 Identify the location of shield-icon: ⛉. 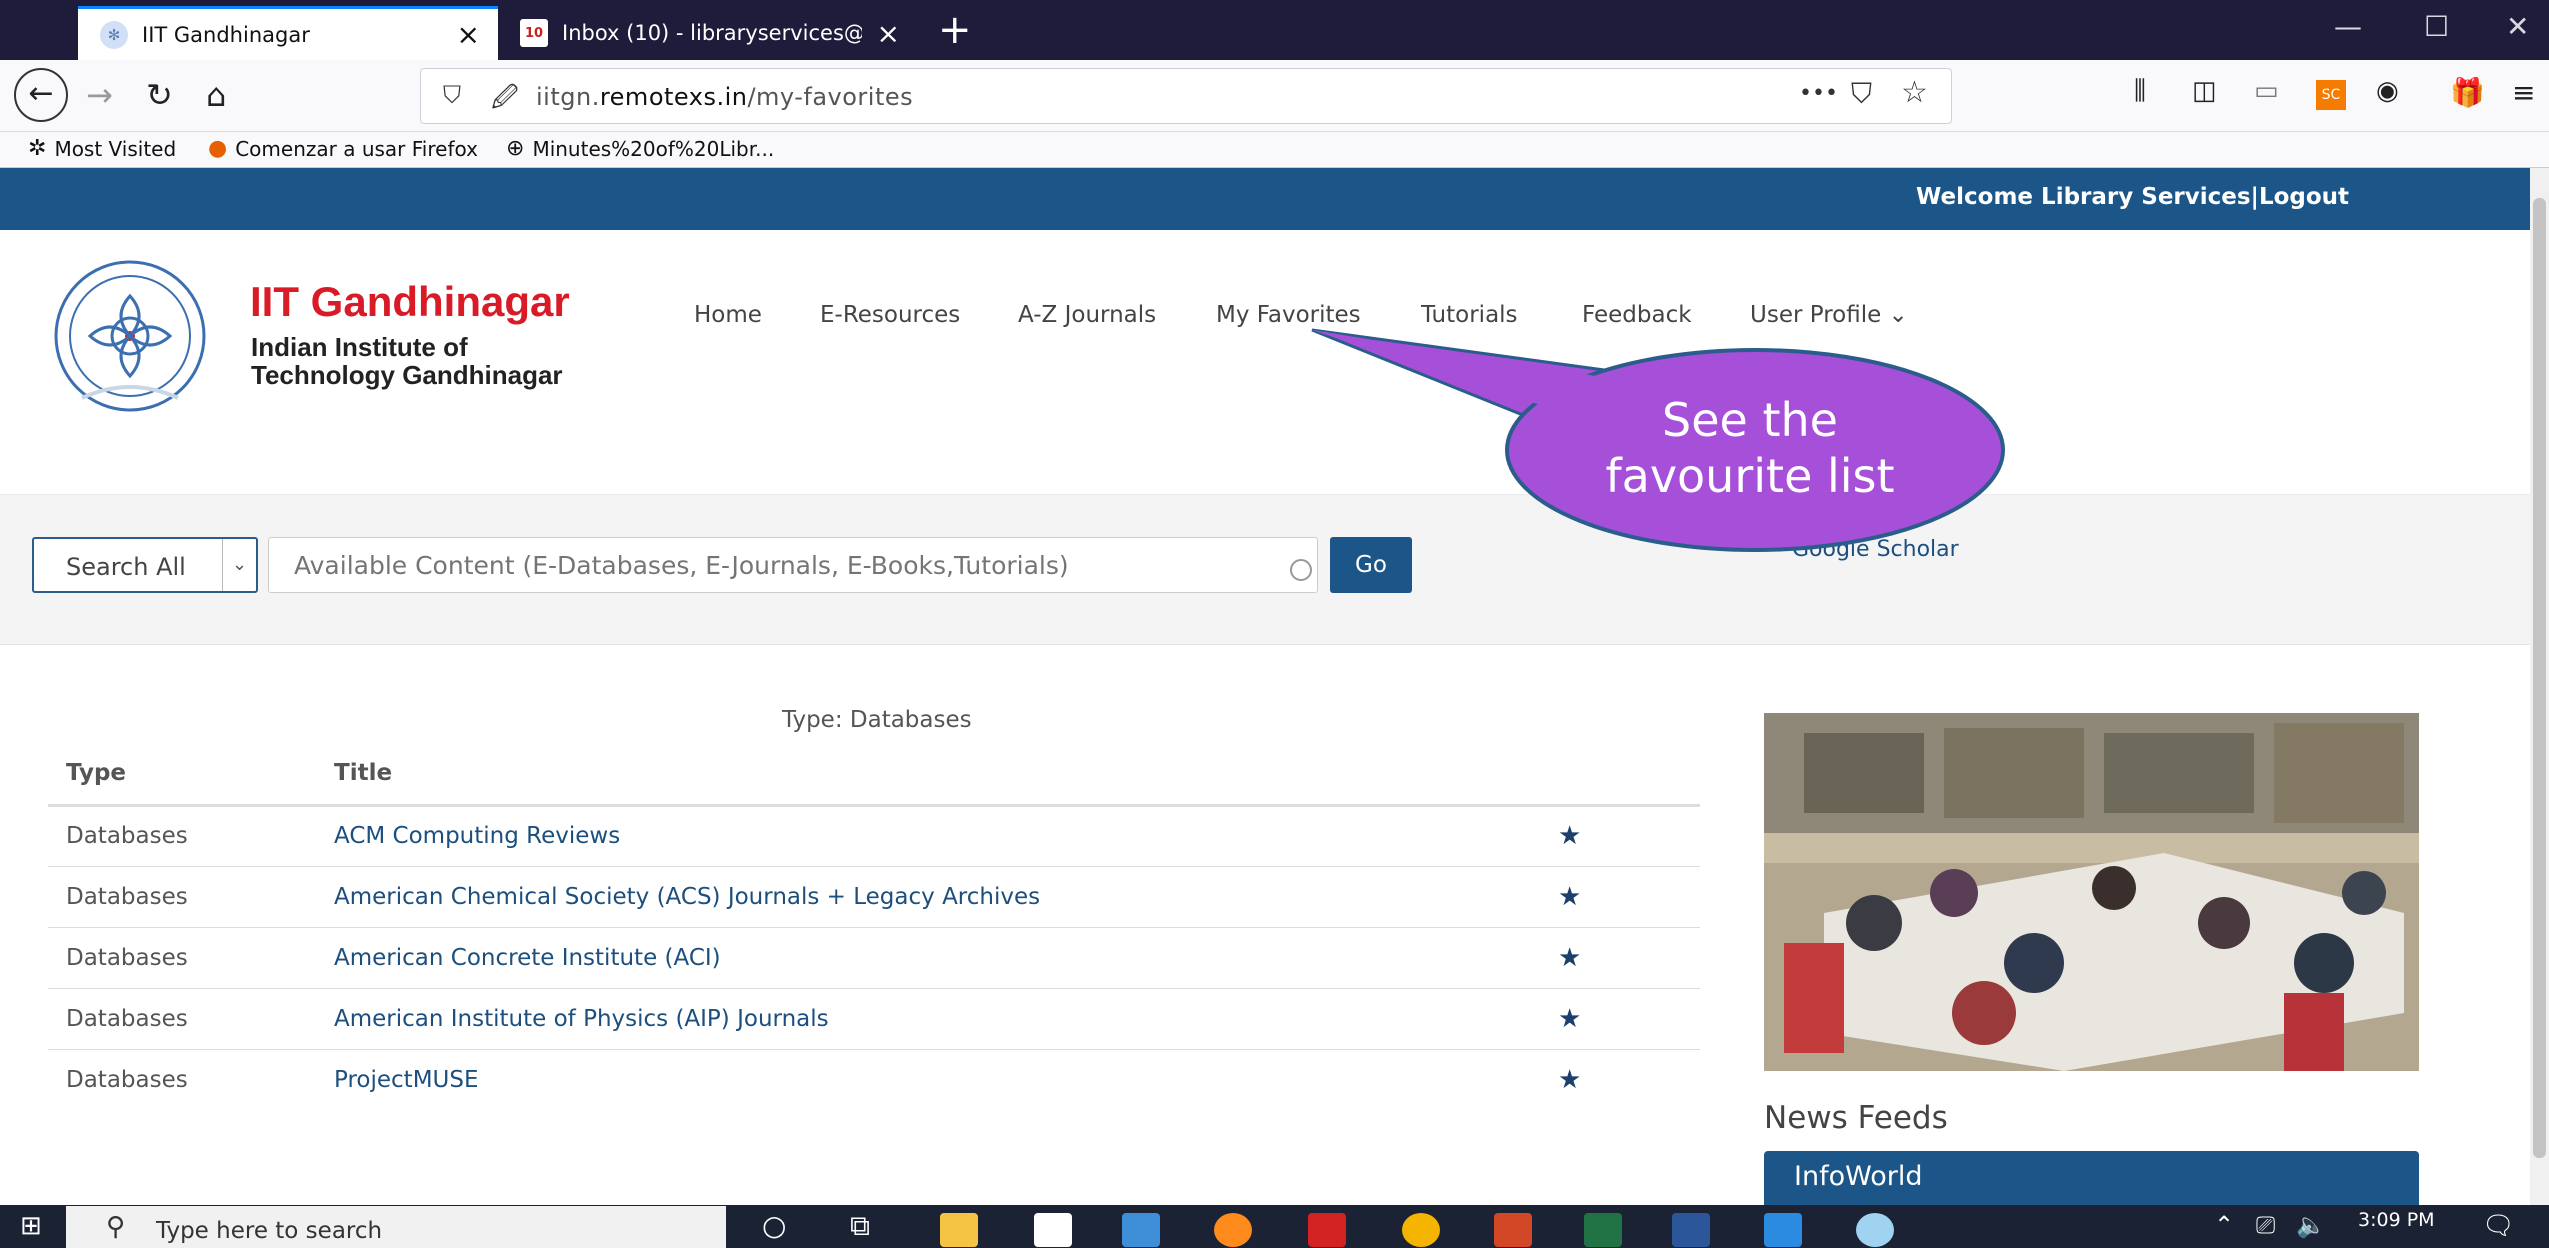
(452, 95).